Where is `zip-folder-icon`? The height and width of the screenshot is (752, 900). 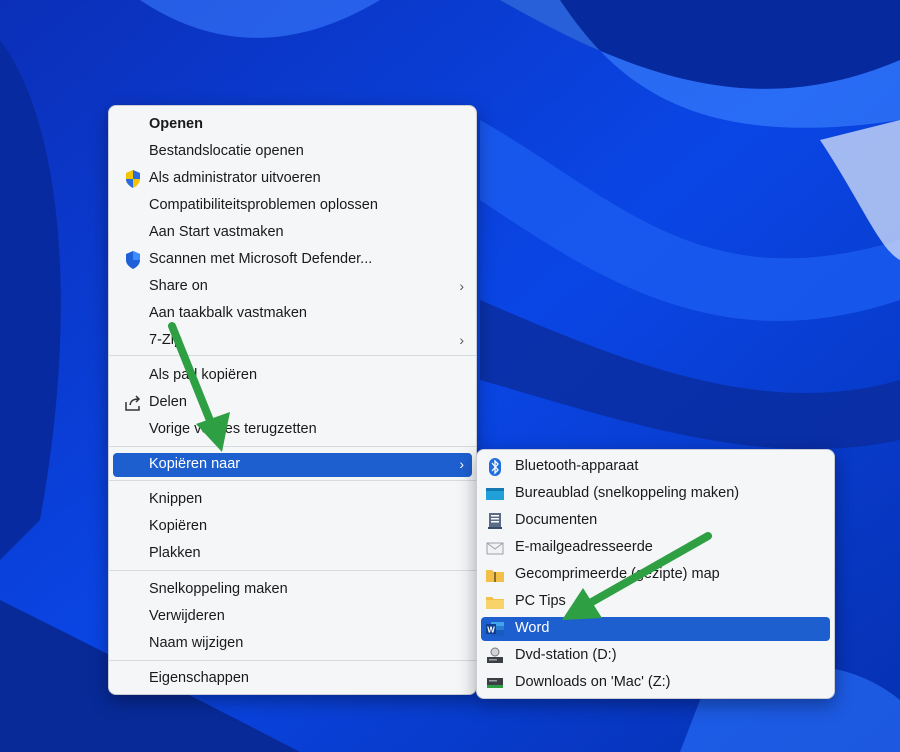 zip-folder-icon is located at coordinates (495, 576).